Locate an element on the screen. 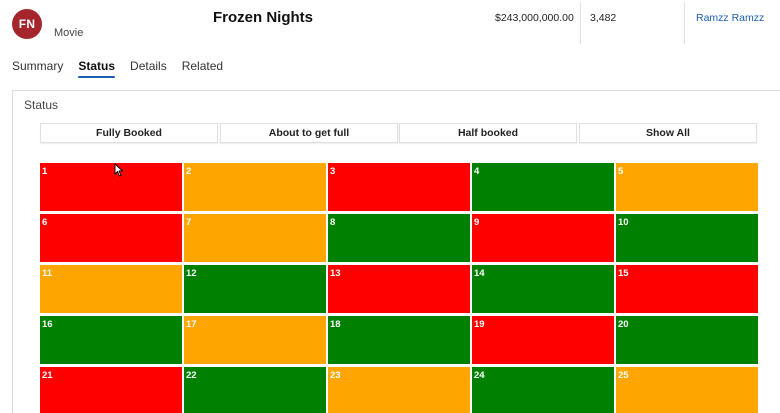  seat-number: 18 is located at coordinates (335, 324).